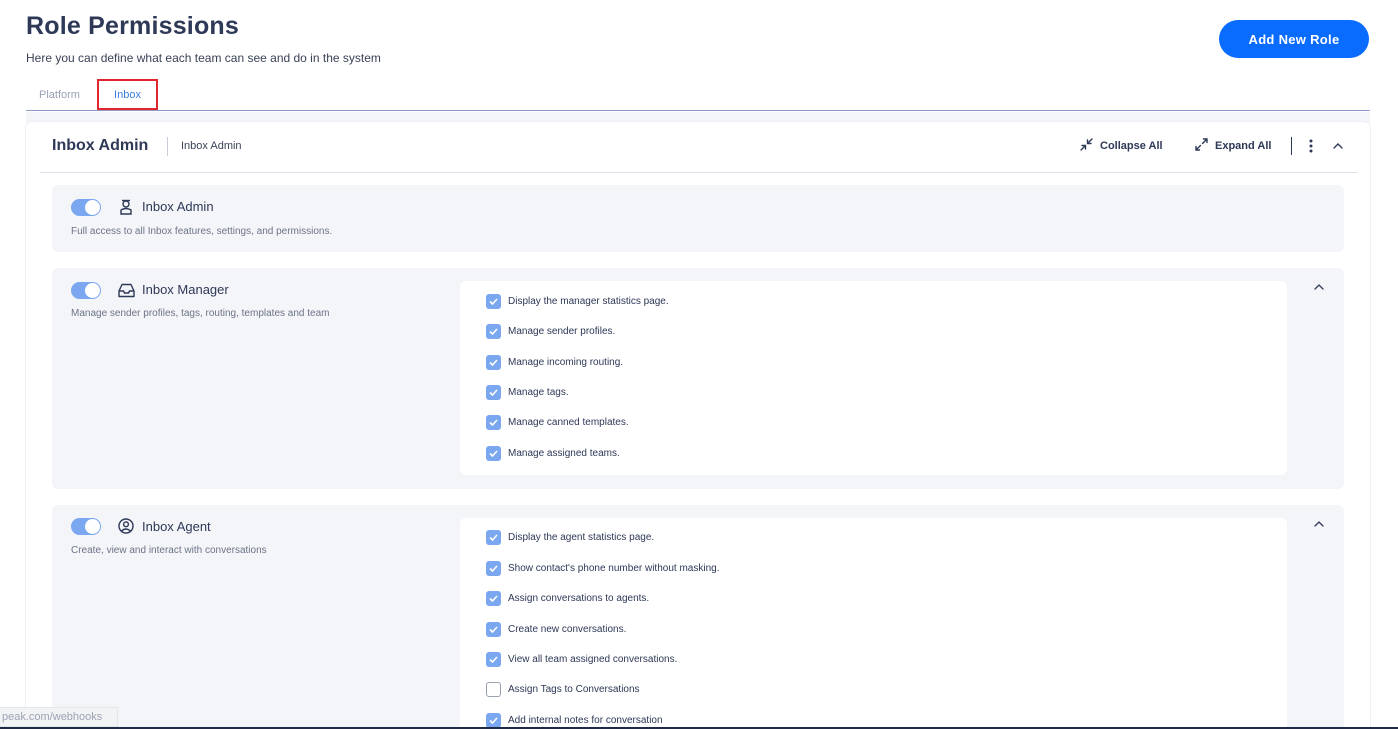  What do you see at coordinates (493, 689) in the screenshot?
I see `checkbox-unchecked` at bounding box center [493, 689].